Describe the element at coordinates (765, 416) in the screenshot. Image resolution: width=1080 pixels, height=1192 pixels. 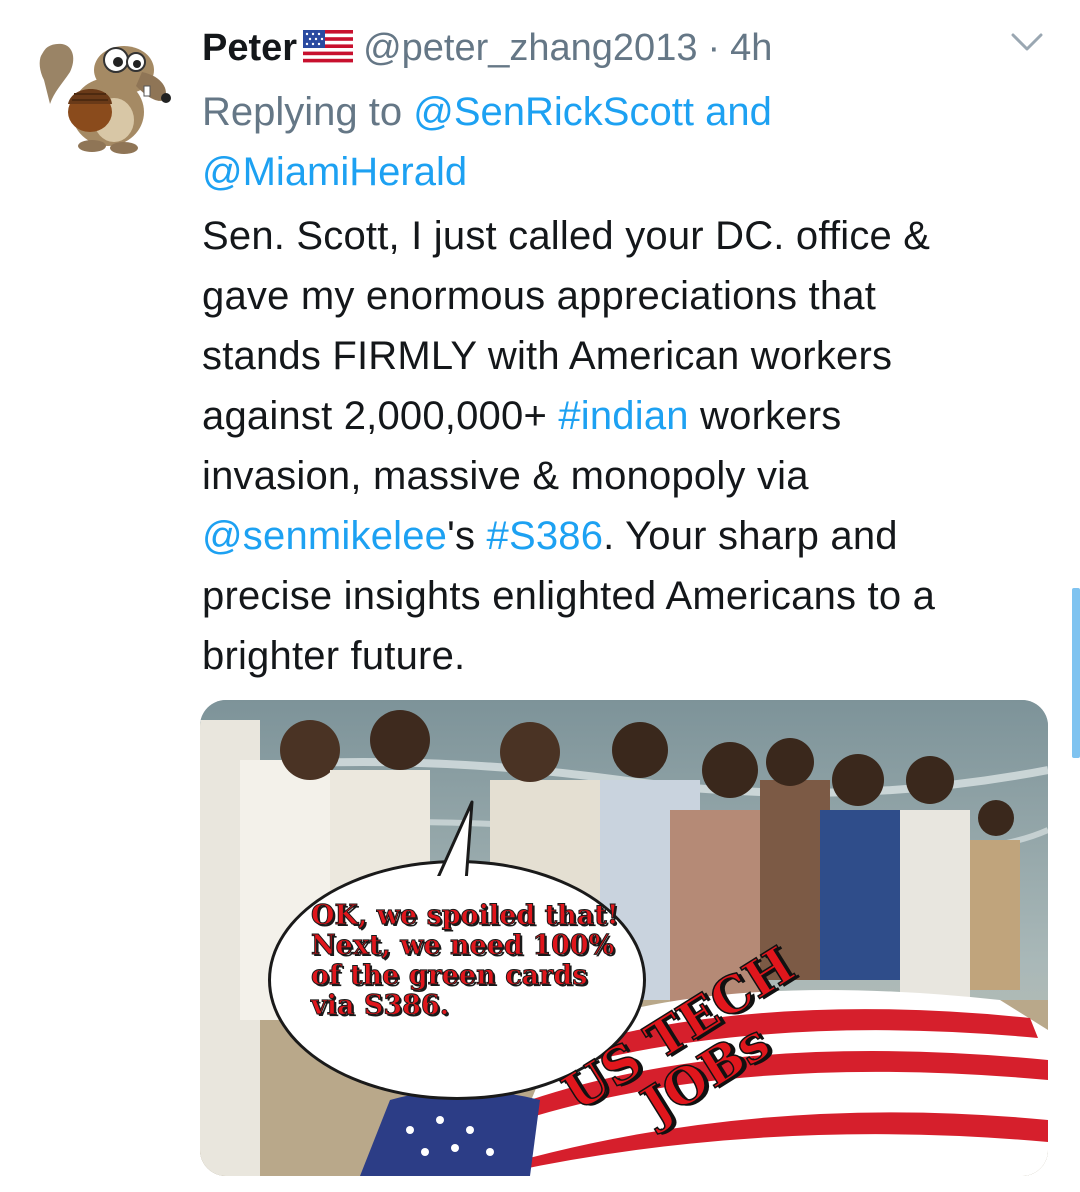
I see `tweet-text-segment: workers` at that location.